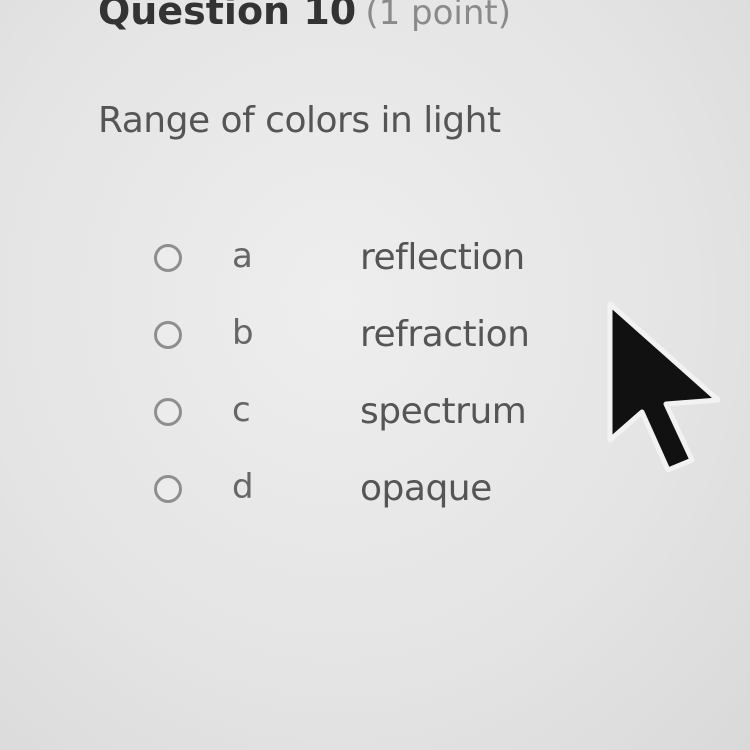  What do you see at coordinates (442, 257) in the screenshot?
I see `choice-text-a: reflection` at bounding box center [442, 257].